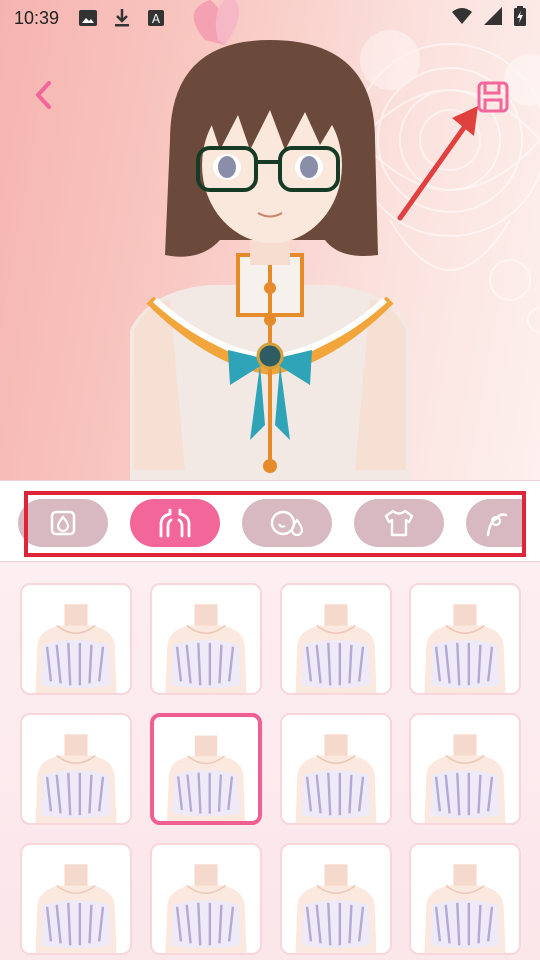  I want to click on download-icon, so click(122, 18).